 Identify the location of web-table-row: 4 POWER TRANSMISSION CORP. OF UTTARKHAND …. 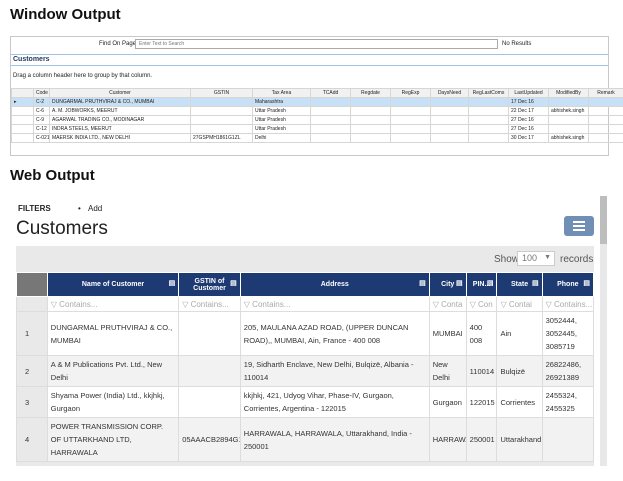
(305, 439).